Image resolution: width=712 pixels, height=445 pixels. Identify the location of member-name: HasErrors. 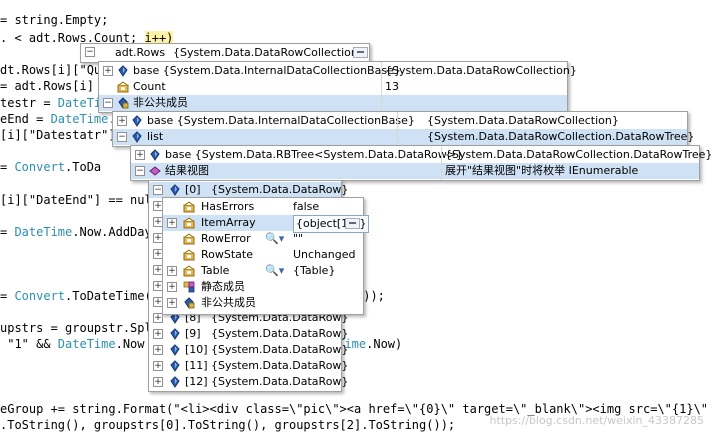
(228, 206).